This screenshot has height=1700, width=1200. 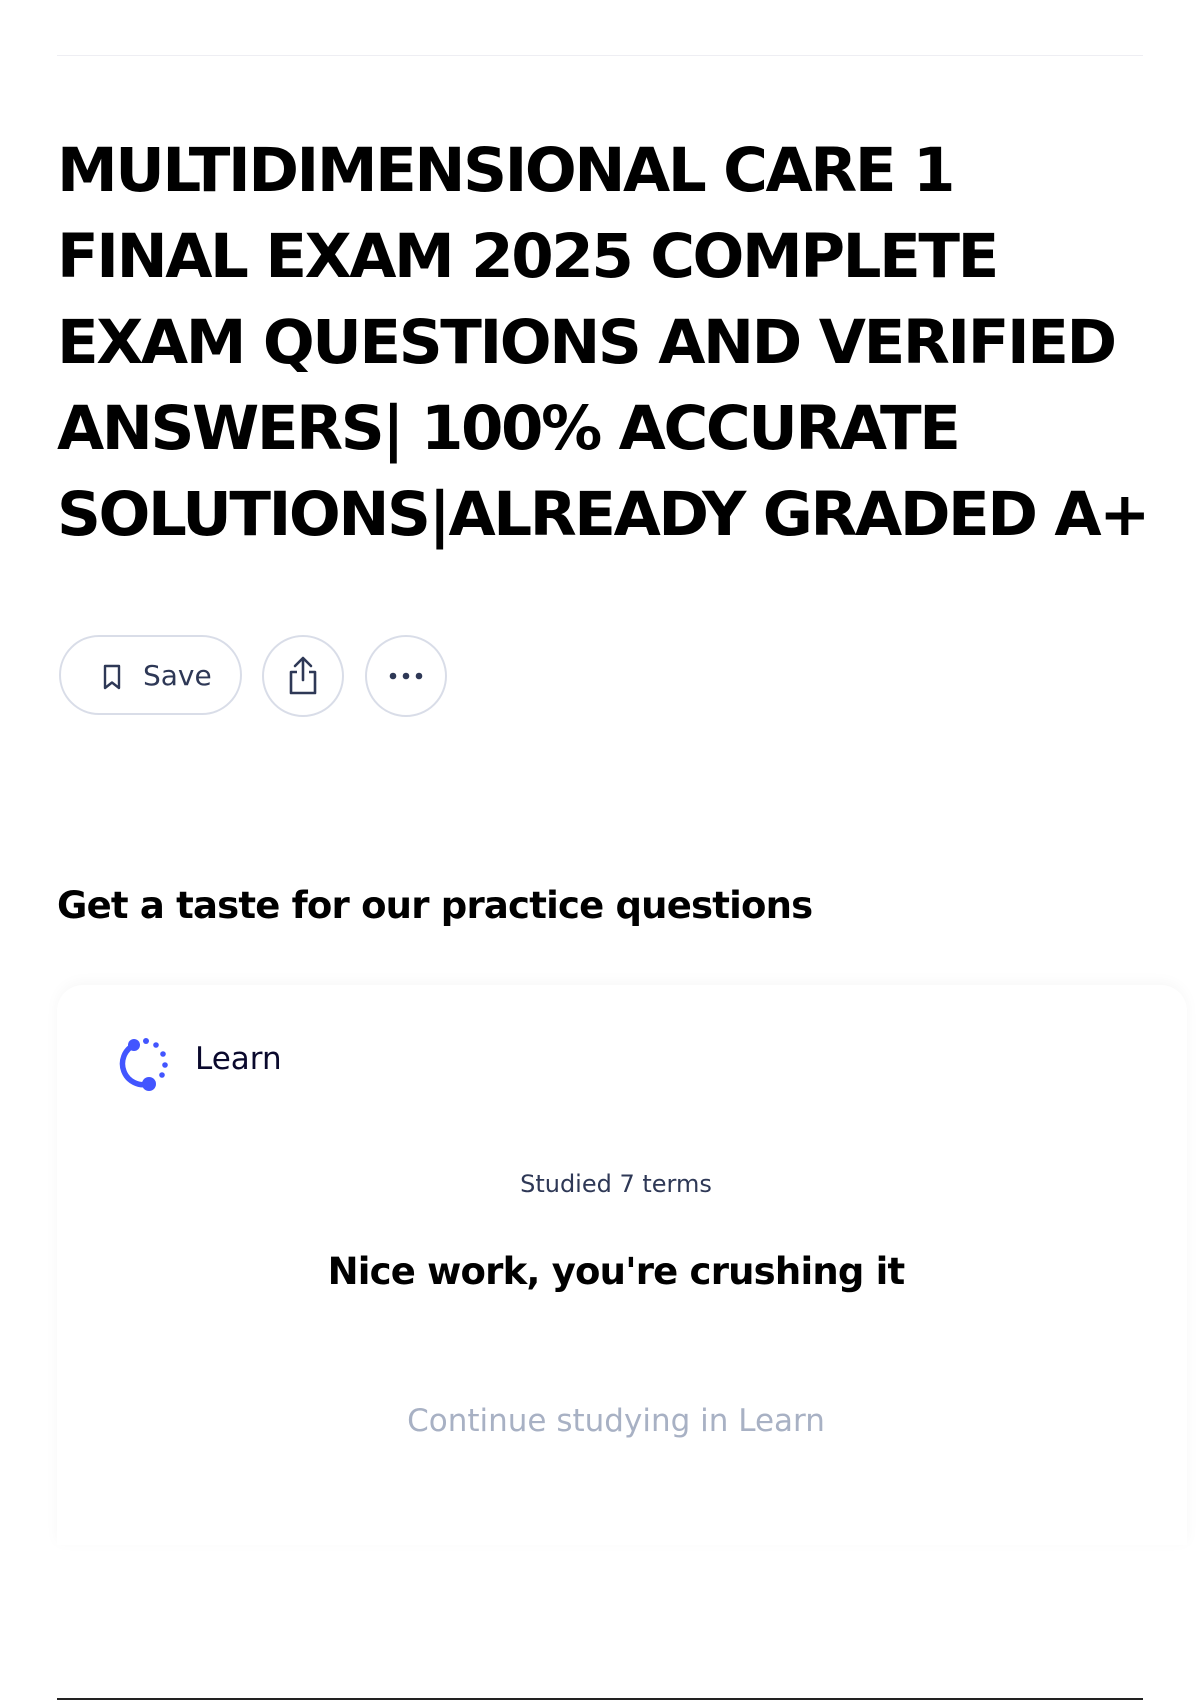 What do you see at coordinates (177, 675) in the screenshot?
I see `save-button-label: Save` at bounding box center [177, 675].